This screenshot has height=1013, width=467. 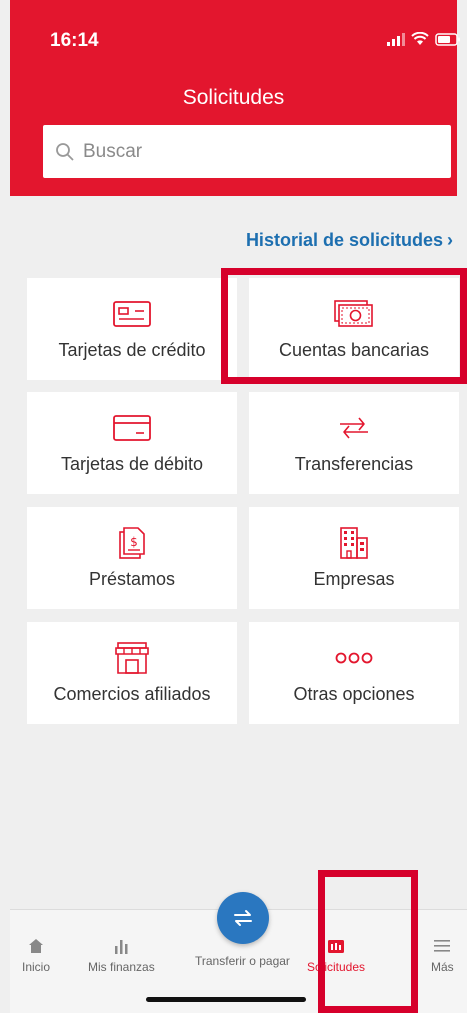 I want to click on more-options-icon, so click(x=354, y=658).